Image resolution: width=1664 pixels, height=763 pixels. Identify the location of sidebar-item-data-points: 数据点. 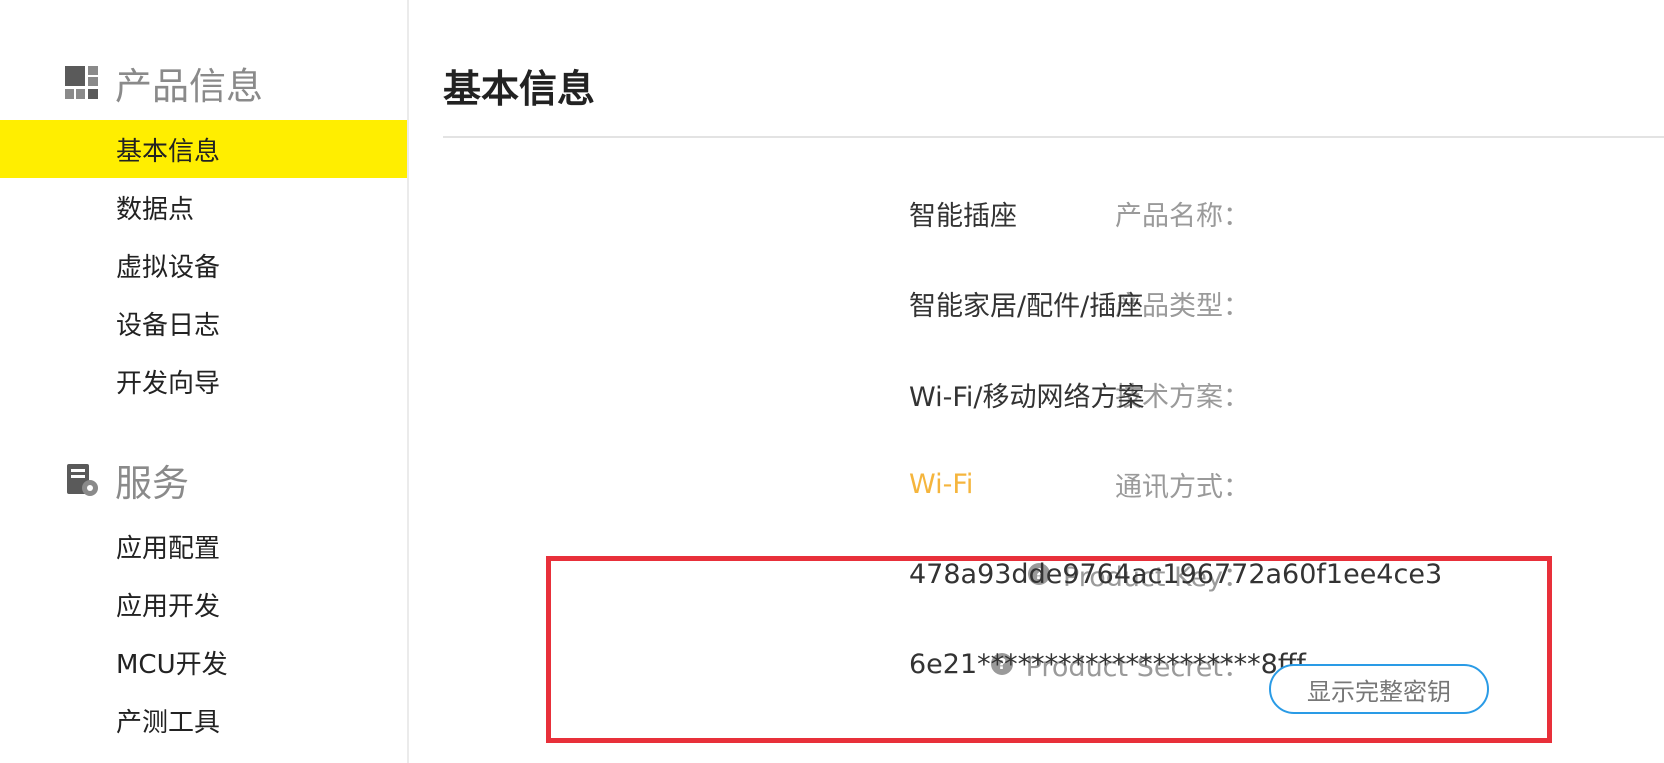
(203, 207).